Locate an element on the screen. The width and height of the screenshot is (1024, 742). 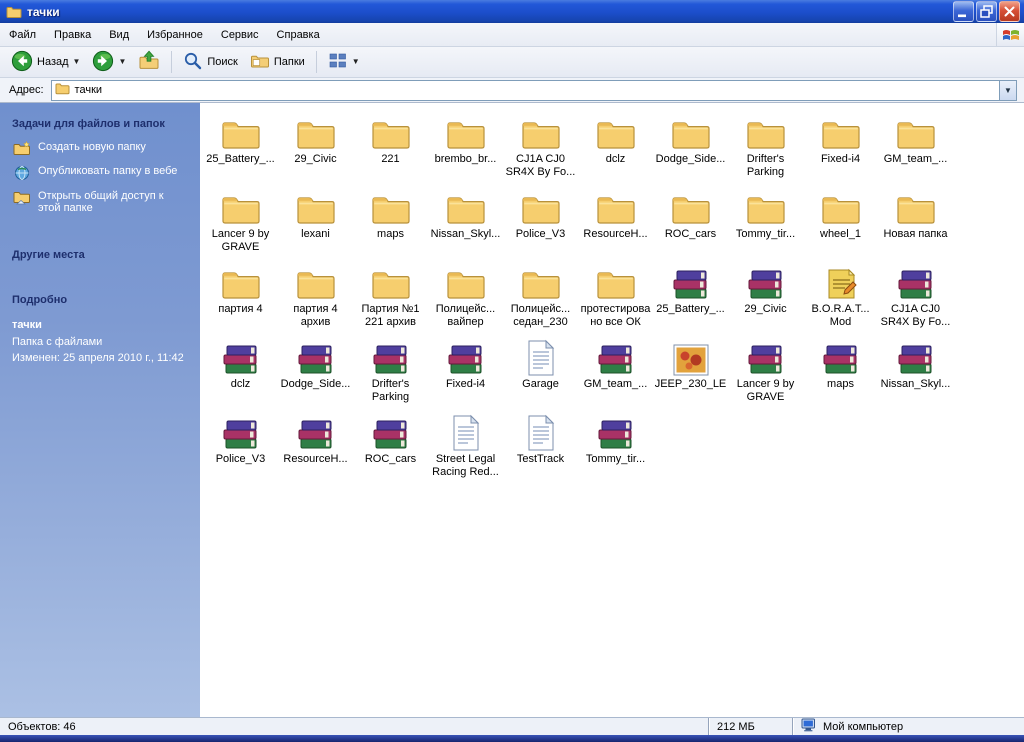
create-folder-link: Создать новую папку is located at coordinates (100, 148).